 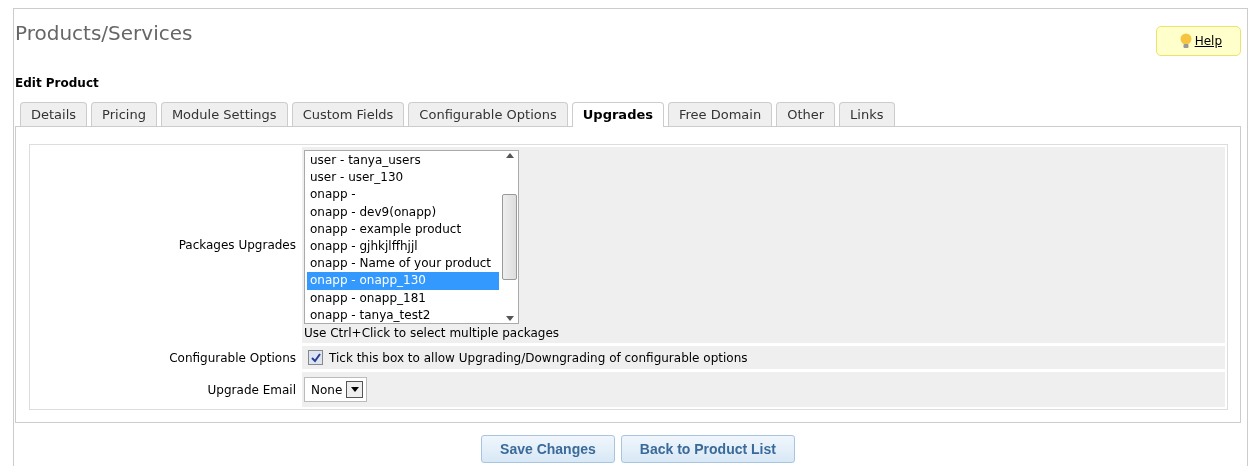 I want to click on packages-listbox: user - tanya_users user - user_130 onapp - onapp - dev9(onapp) onapp - example product onapp - gjhkjlffhjjl onapp - Name of your product onapp - onapp_130 onapp - onapp_181 onapp - tanya_test2, so click(x=411, y=237).